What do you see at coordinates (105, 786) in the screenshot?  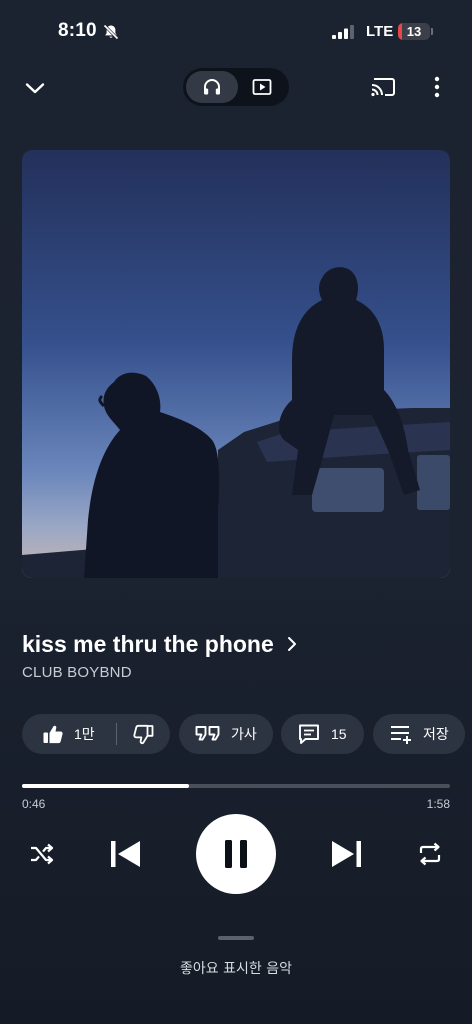 I see `progress-fill` at bounding box center [105, 786].